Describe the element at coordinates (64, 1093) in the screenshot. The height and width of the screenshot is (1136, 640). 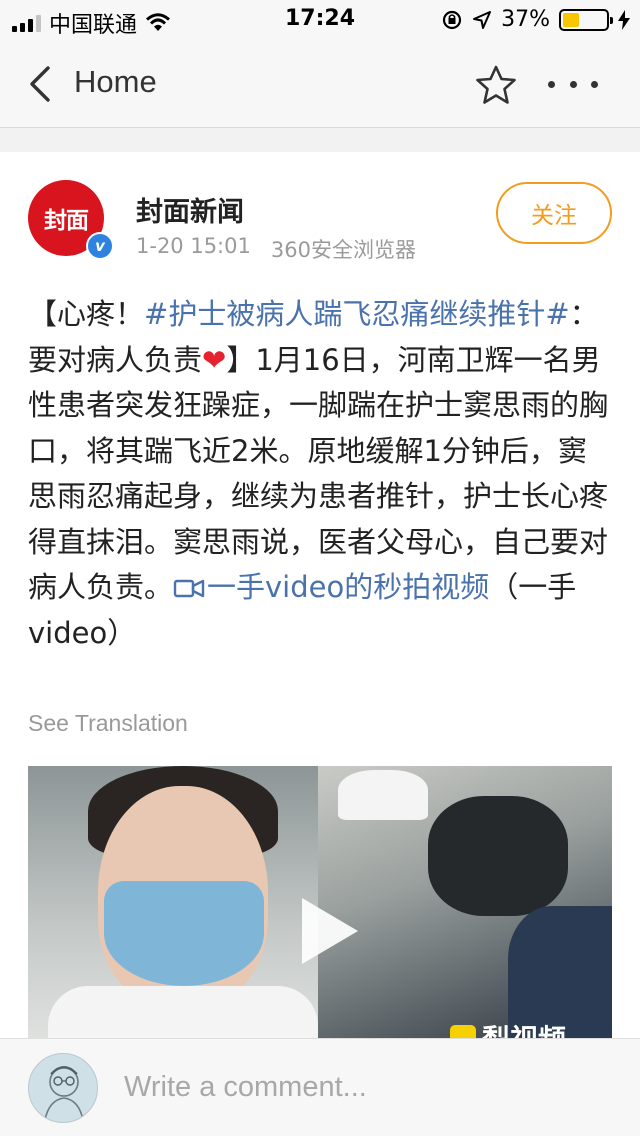
I see `user-sketch-avatar-icon` at that location.